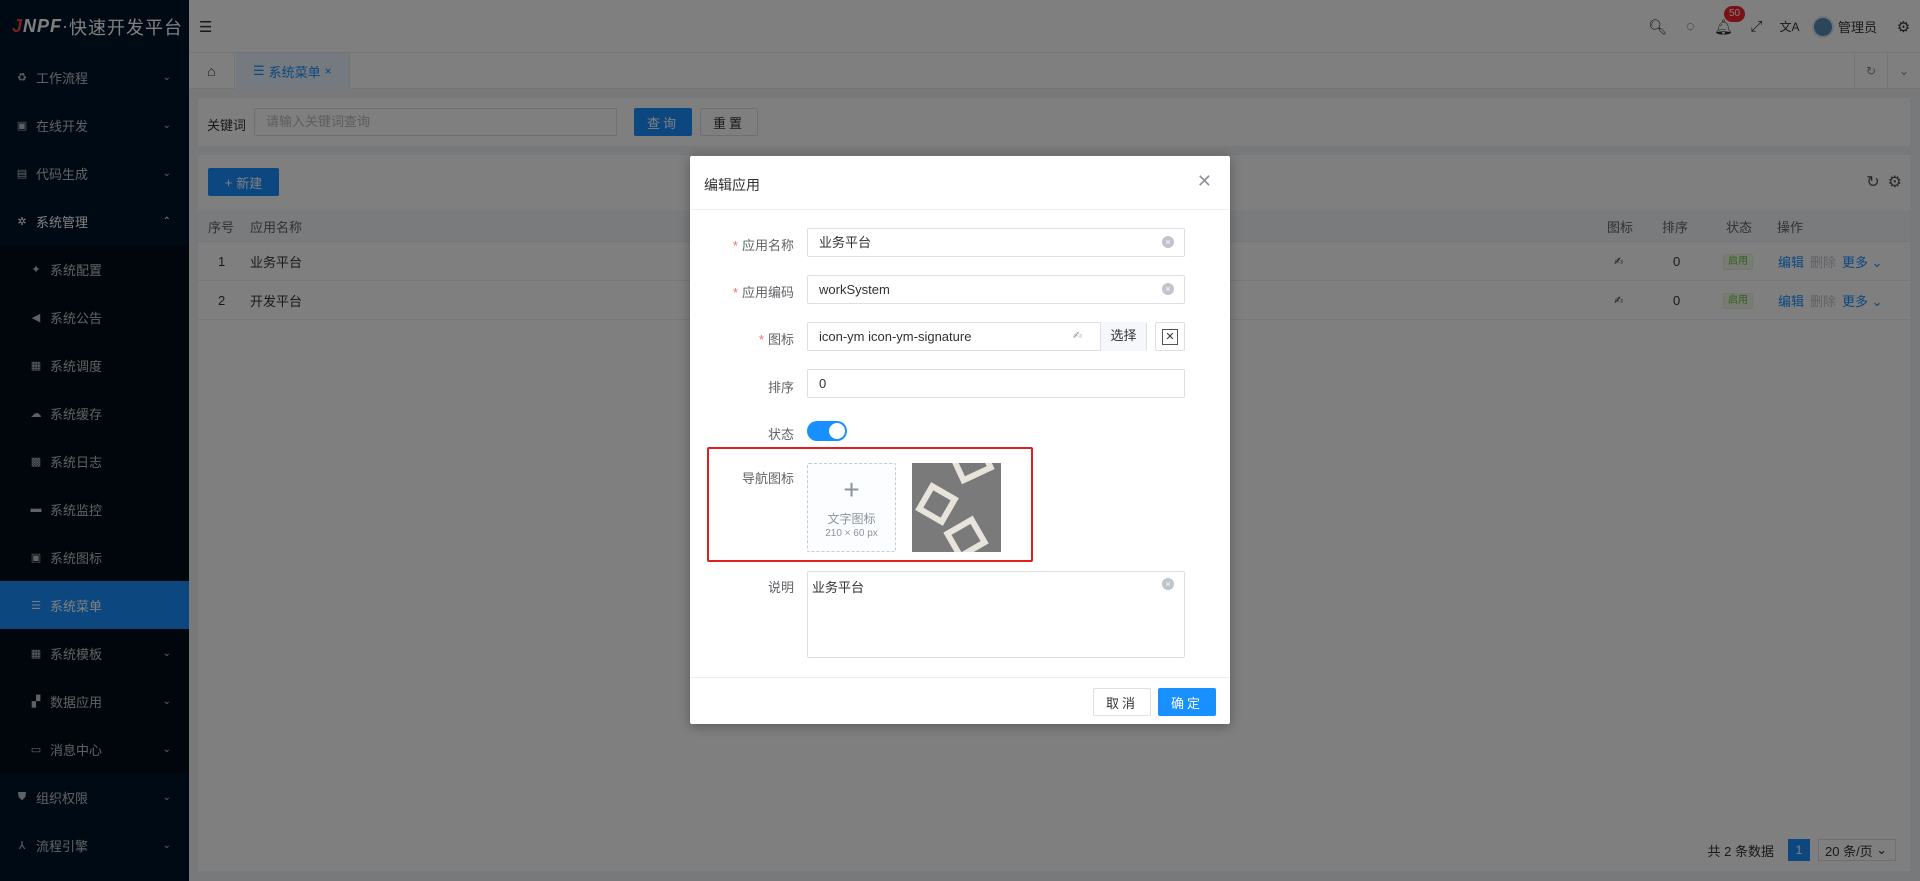 The height and width of the screenshot is (881, 1920). I want to click on dialog-footer: 取消 确定, so click(960, 700).